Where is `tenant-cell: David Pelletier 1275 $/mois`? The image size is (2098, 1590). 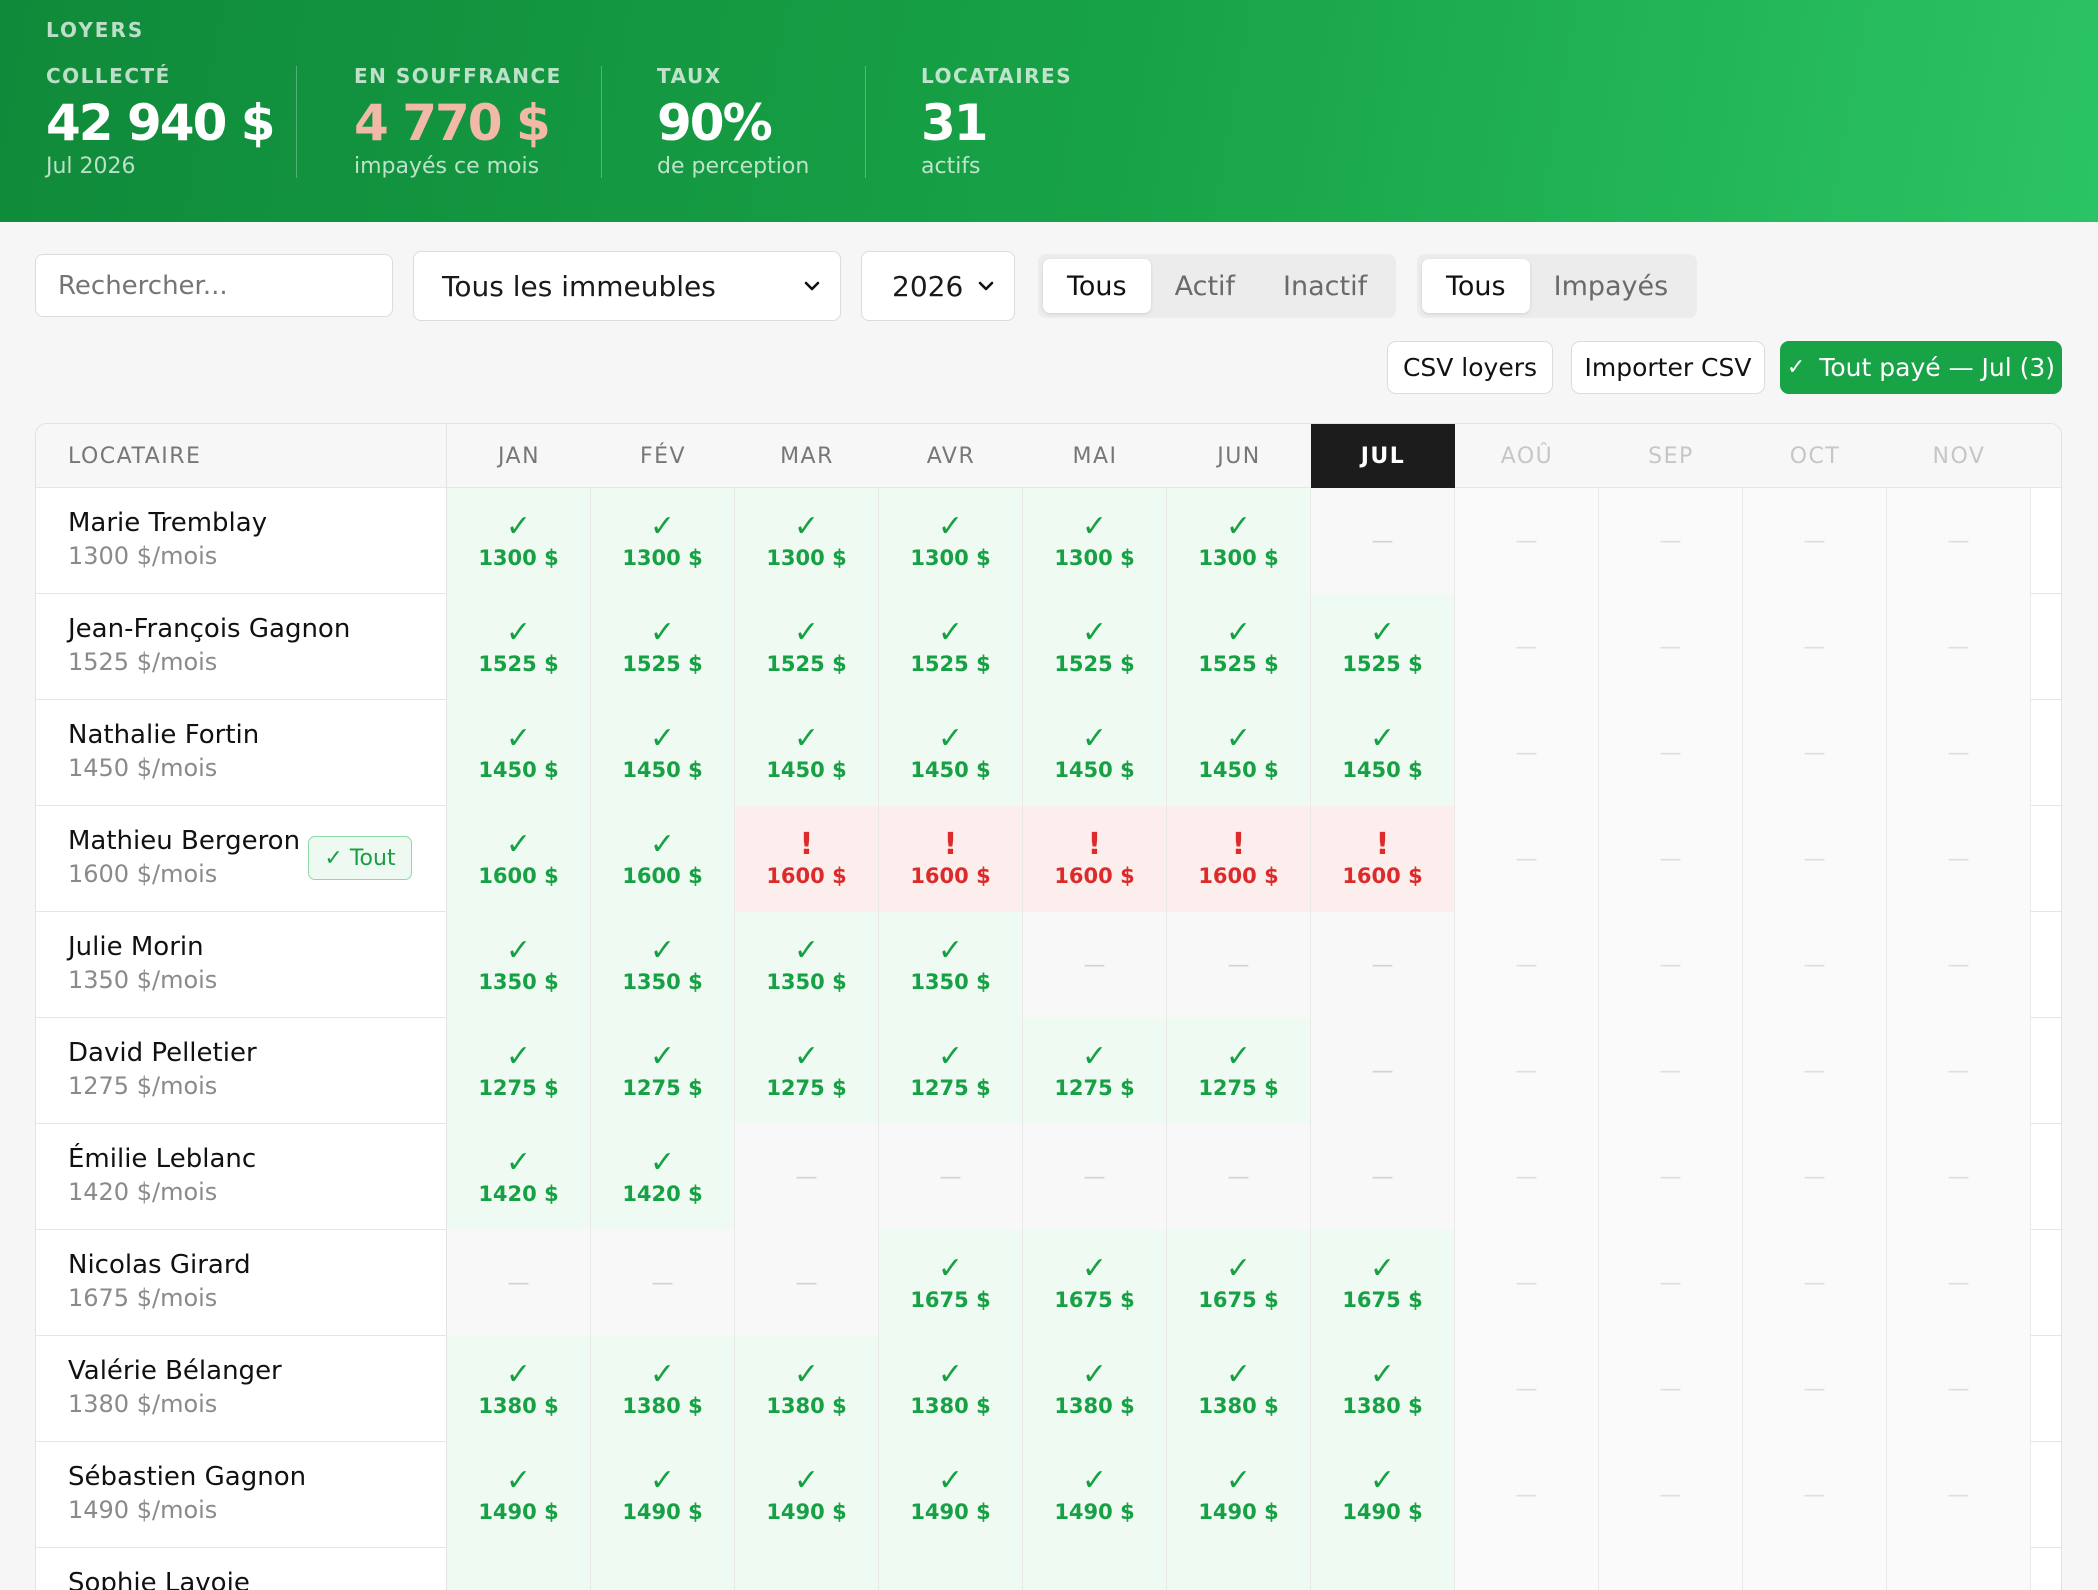 tenant-cell: David Pelletier 1275 $/mois is located at coordinates (241, 1071).